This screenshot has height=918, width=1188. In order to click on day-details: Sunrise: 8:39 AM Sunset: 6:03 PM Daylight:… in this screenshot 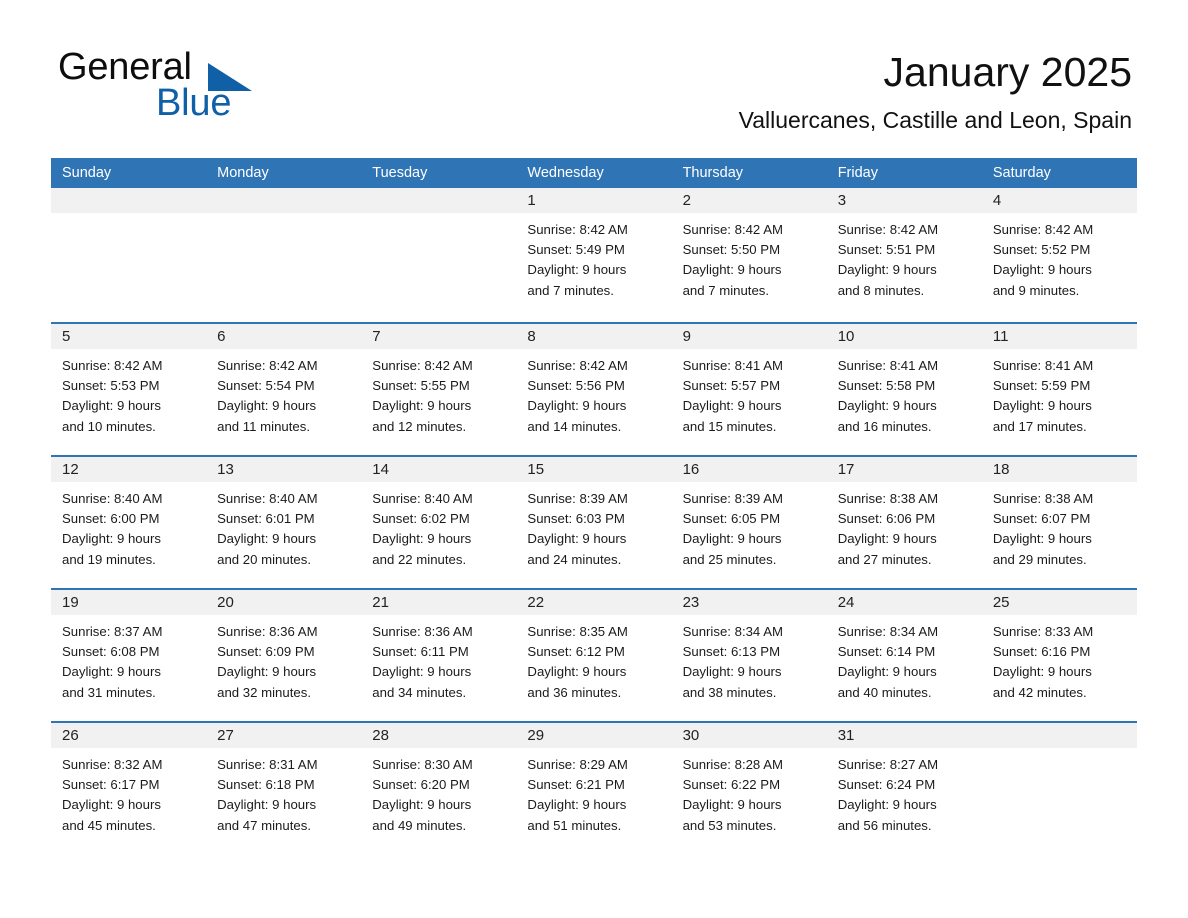, I will do `click(593, 526)`.